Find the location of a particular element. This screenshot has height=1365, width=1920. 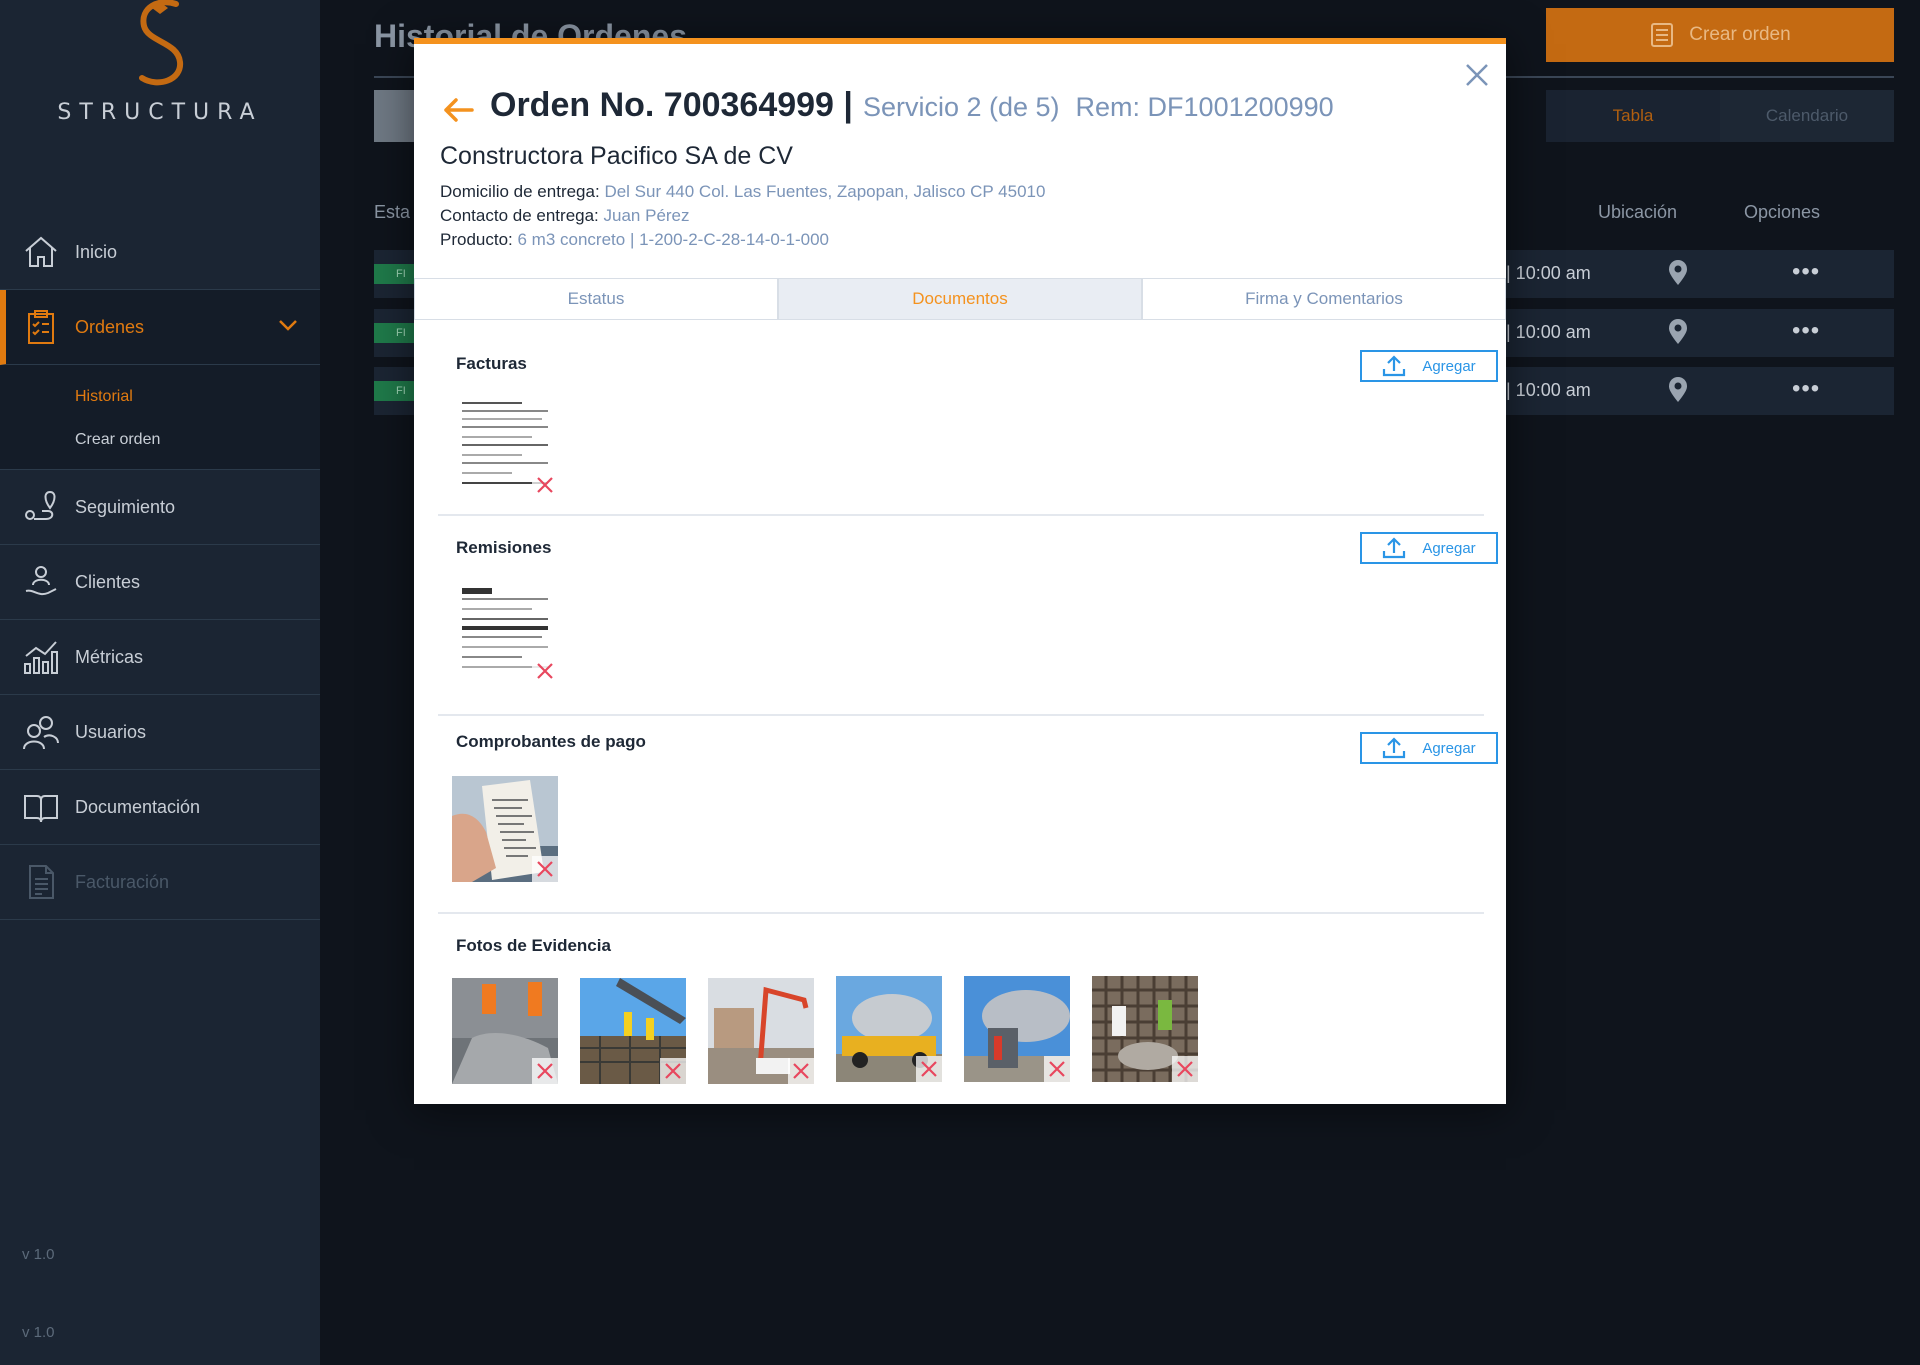

create-order-button: Crear orden is located at coordinates (1720, 35).